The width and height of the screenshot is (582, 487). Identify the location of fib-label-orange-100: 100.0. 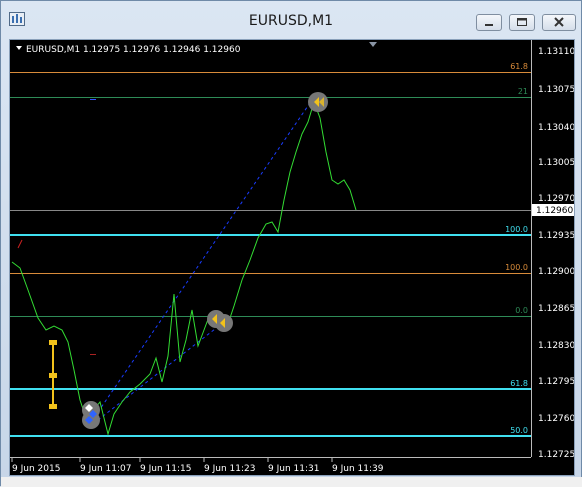
(516, 267).